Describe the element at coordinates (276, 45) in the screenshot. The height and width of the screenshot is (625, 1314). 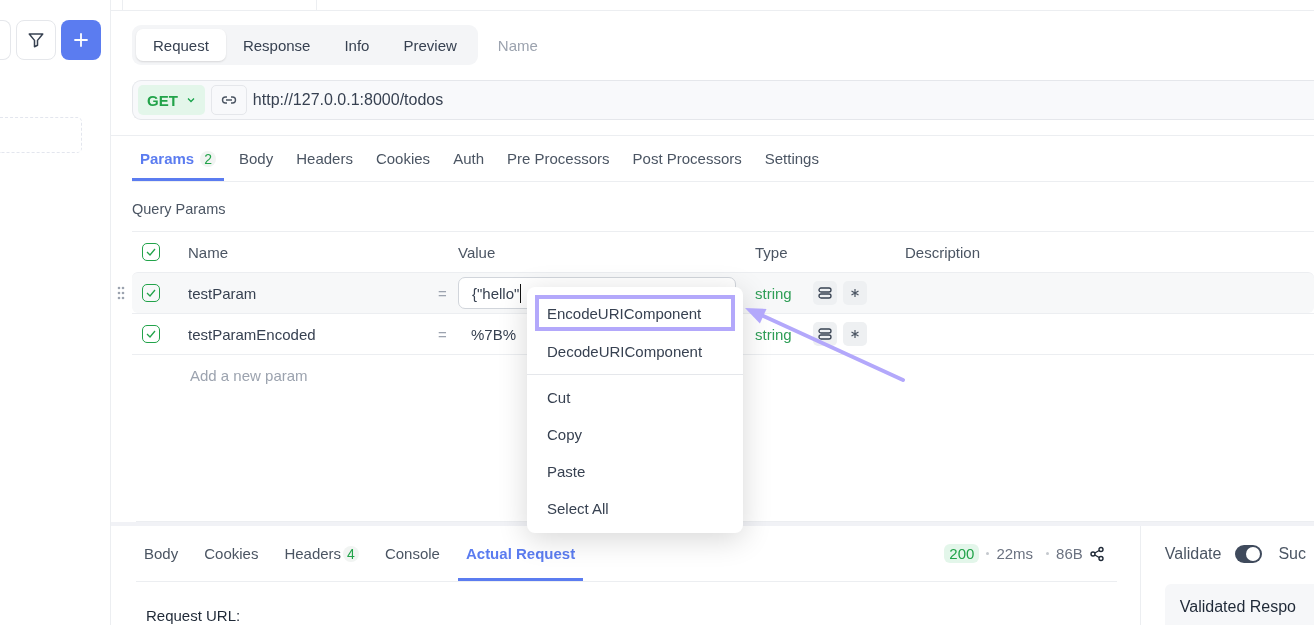
I see `request-tab: Response` at that location.